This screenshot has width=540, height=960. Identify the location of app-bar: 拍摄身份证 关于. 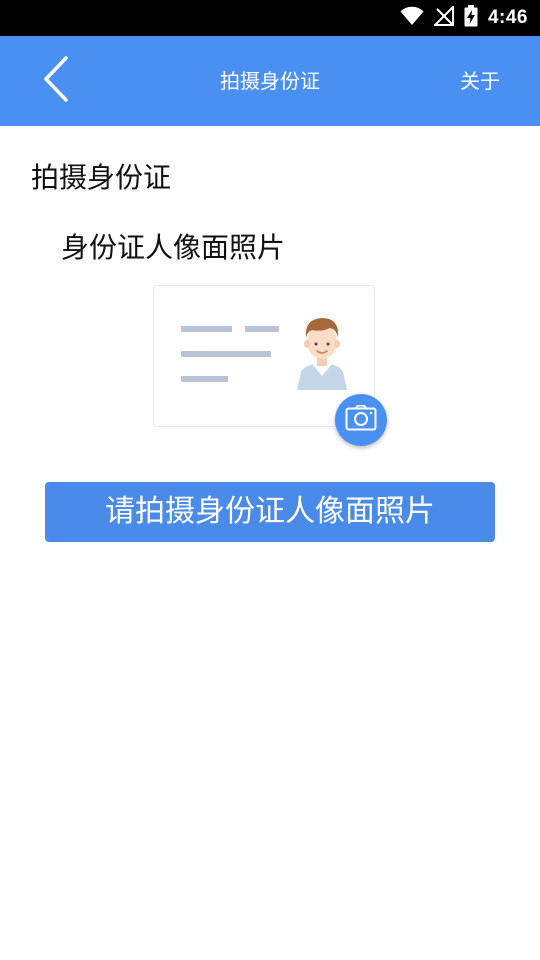
(270, 81).